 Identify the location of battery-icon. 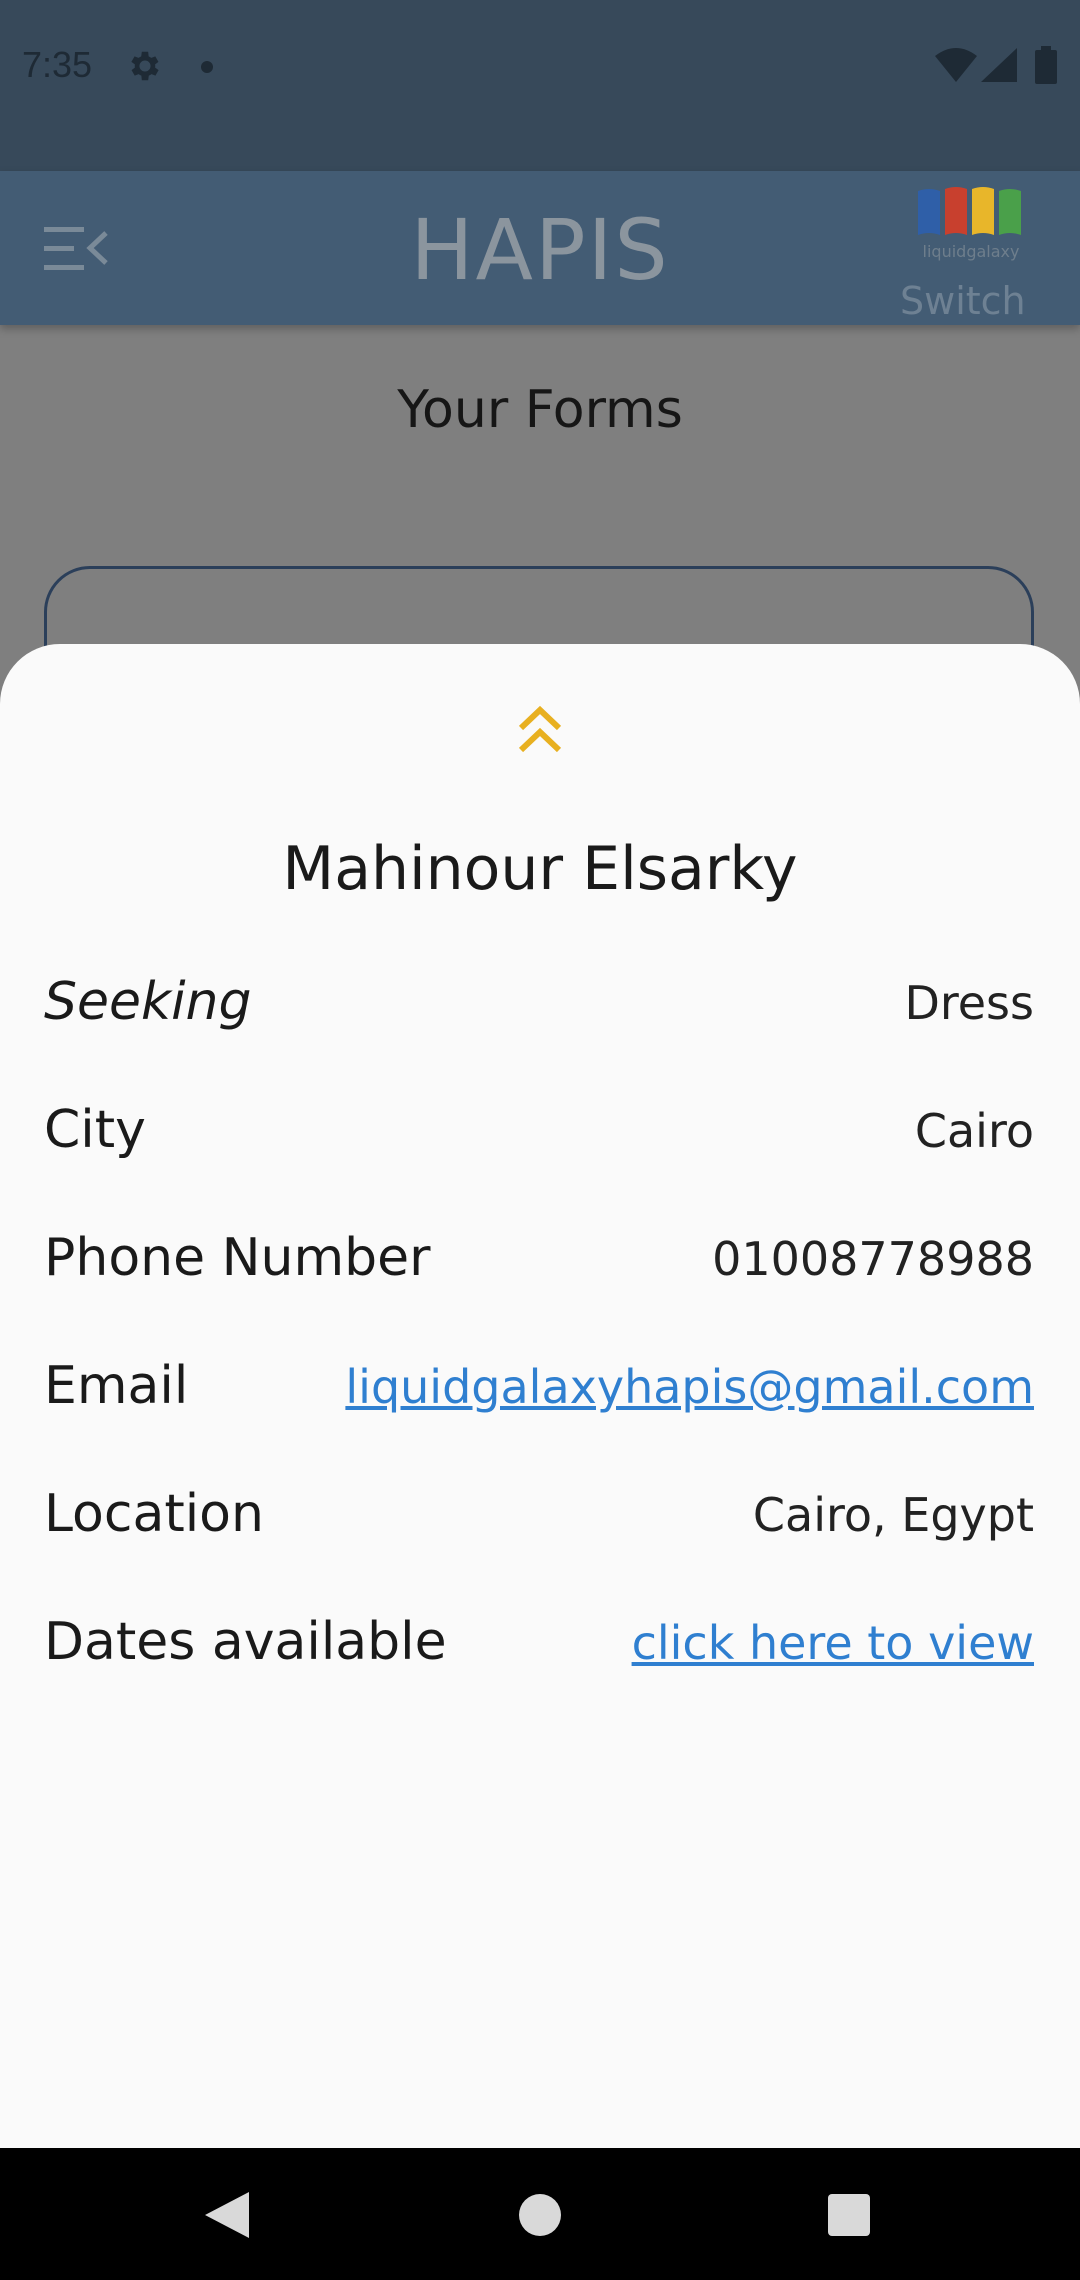
(1046, 65).